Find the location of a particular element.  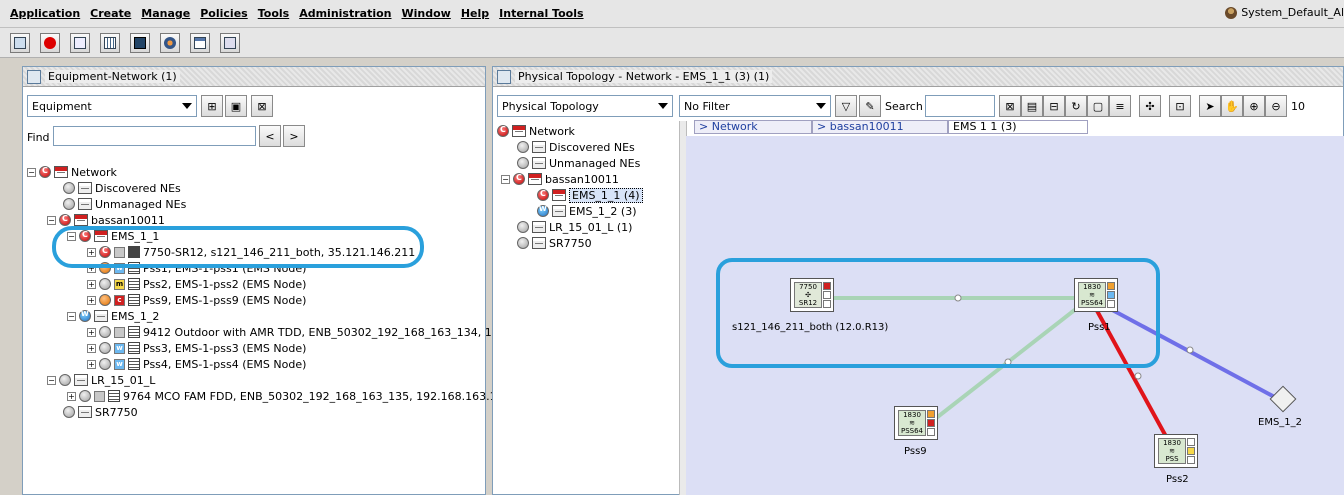

equipment-panel-icon is located at coordinates (34, 76).